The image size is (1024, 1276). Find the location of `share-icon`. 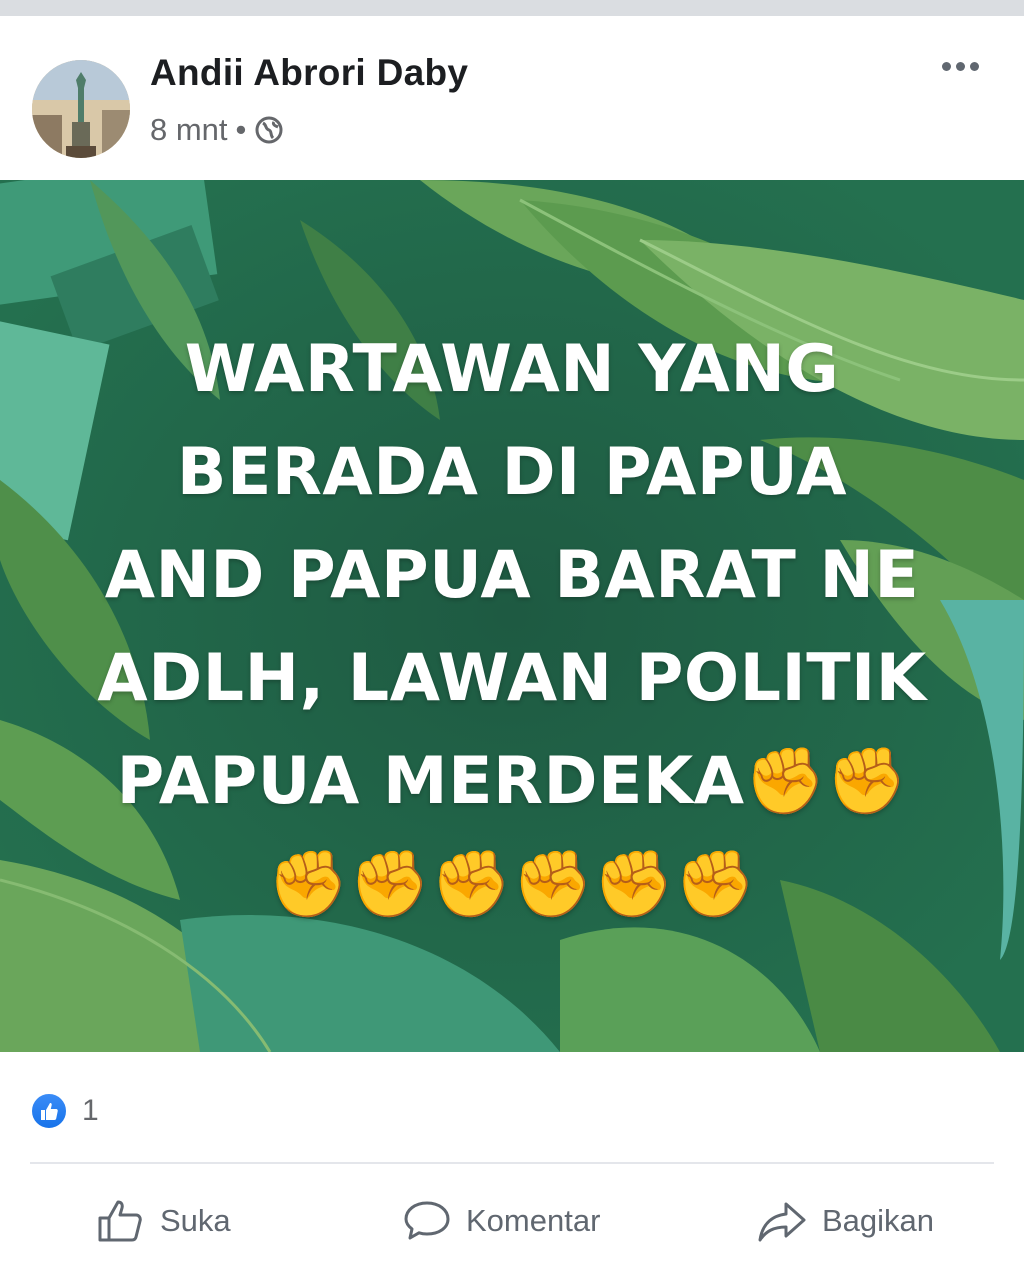

share-icon is located at coordinates (782, 1222).